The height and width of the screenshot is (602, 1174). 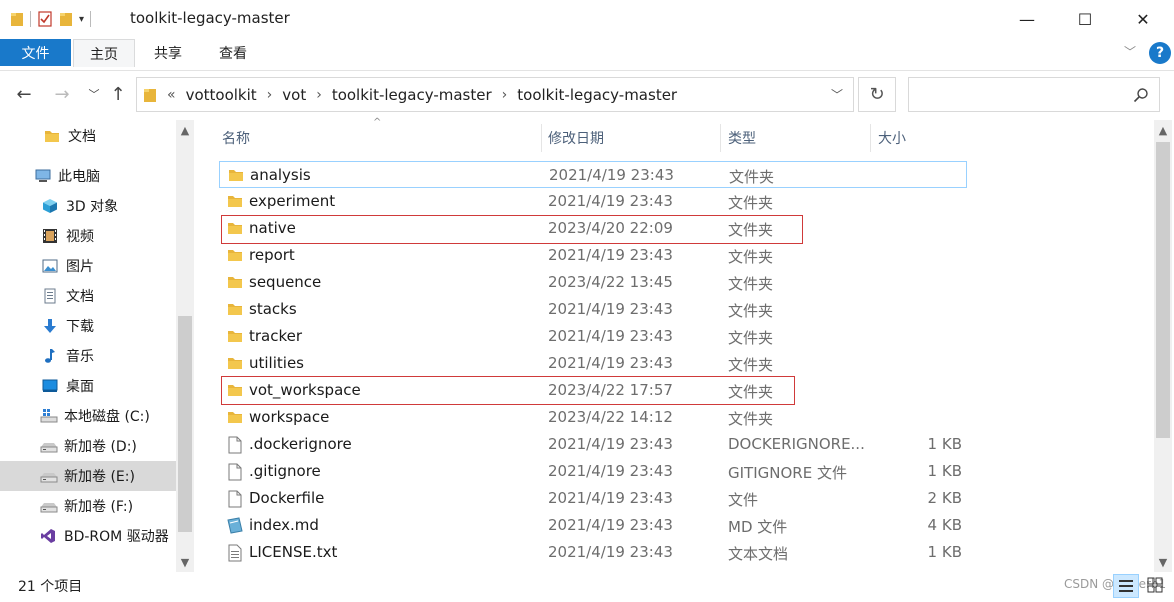 I want to click on download-icon, so click(x=50, y=326).